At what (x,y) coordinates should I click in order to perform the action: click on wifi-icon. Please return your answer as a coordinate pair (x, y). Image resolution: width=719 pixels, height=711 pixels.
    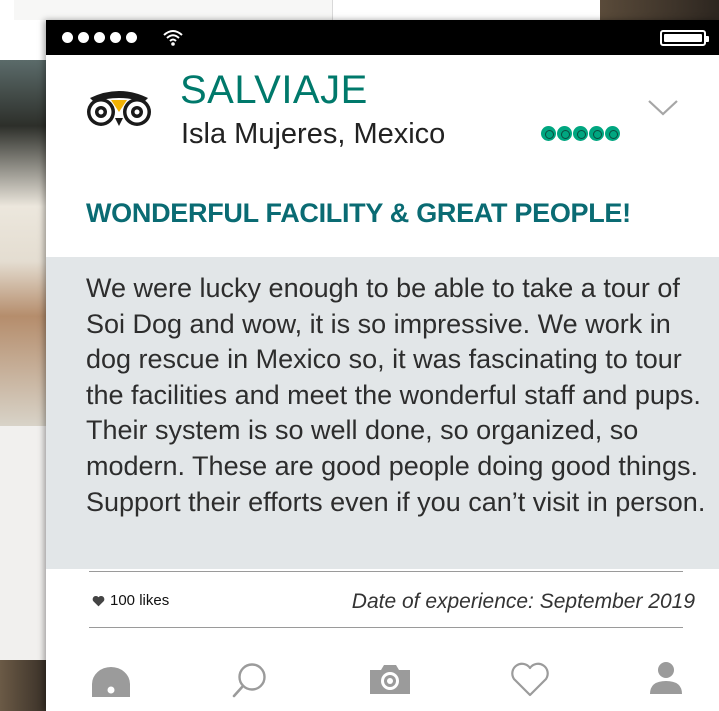
    Looking at the image, I should click on (173, 38).